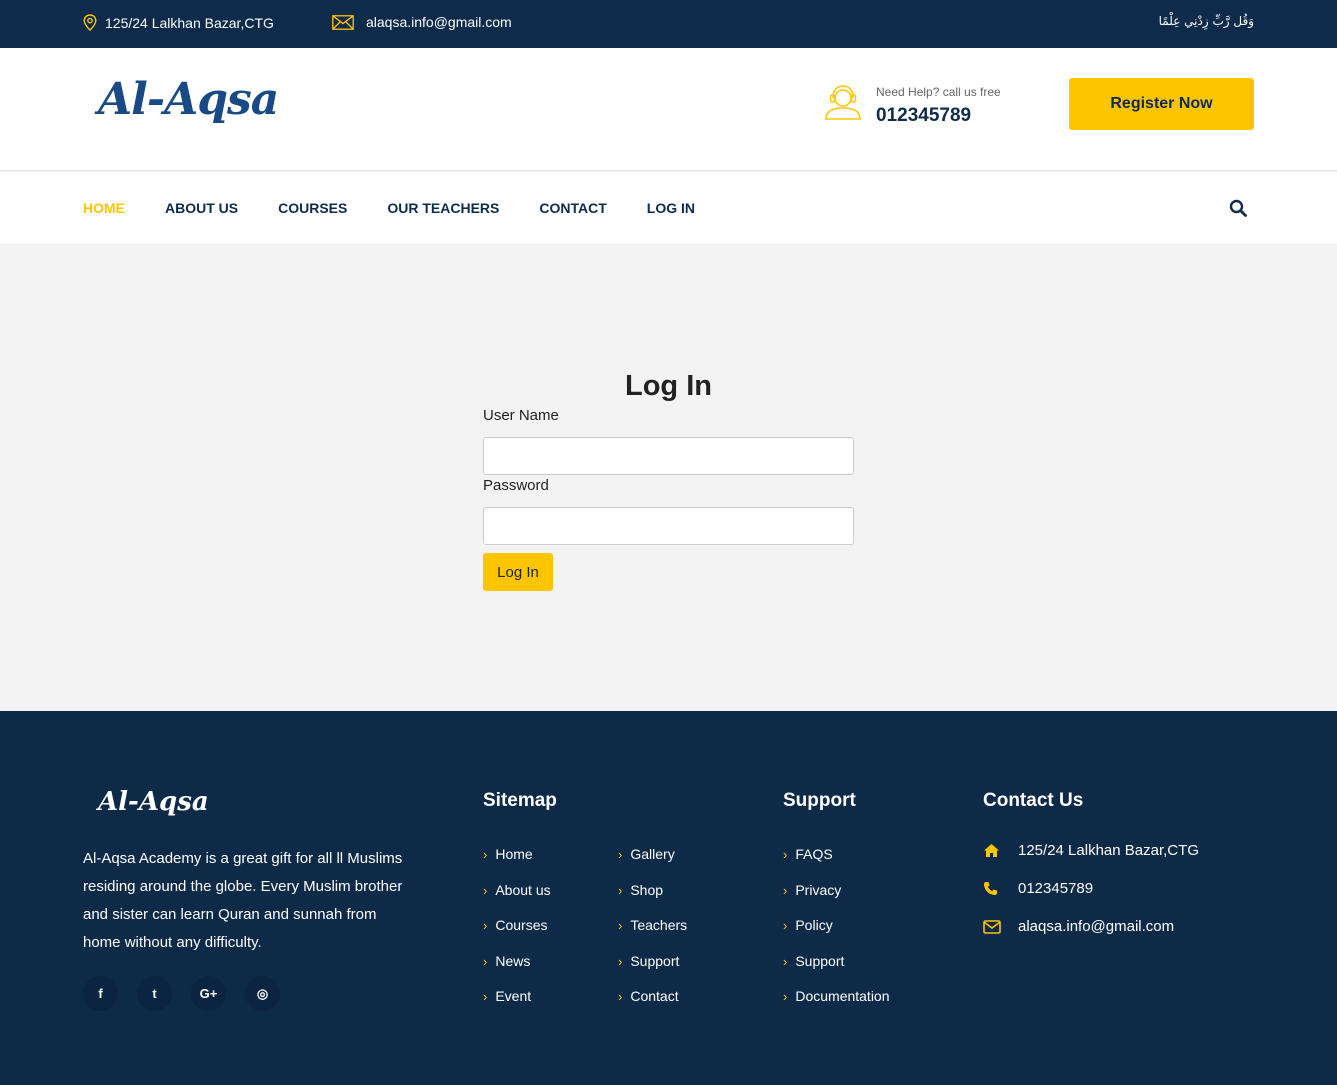 This screenshot has height=1085, width=1337. I want to click on username-input, so click(668, 456).